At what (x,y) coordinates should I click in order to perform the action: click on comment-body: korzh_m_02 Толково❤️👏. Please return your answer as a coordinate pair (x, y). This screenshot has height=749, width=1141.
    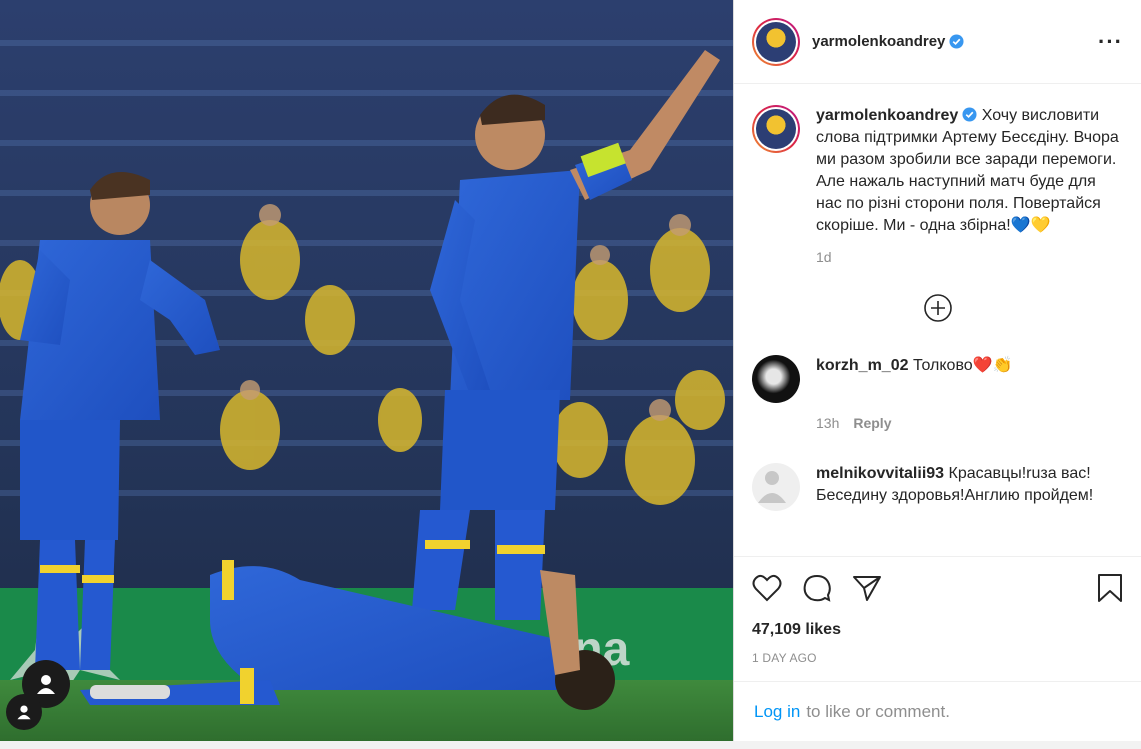
    Looking at the image, I should click on (914, 366).